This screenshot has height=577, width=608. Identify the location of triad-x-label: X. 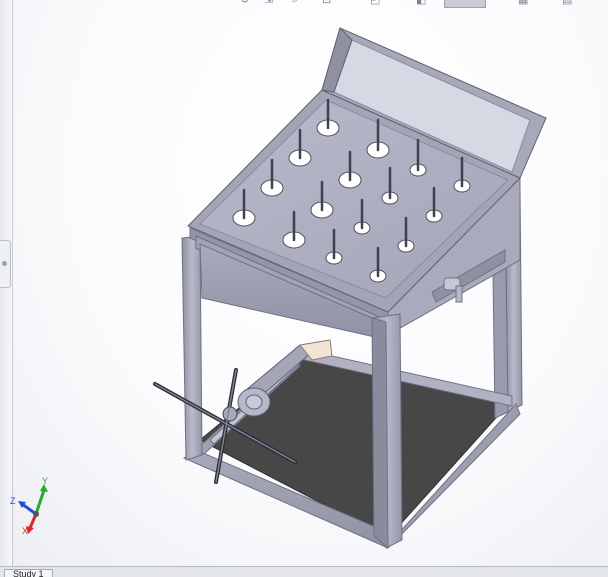
(25, 531).